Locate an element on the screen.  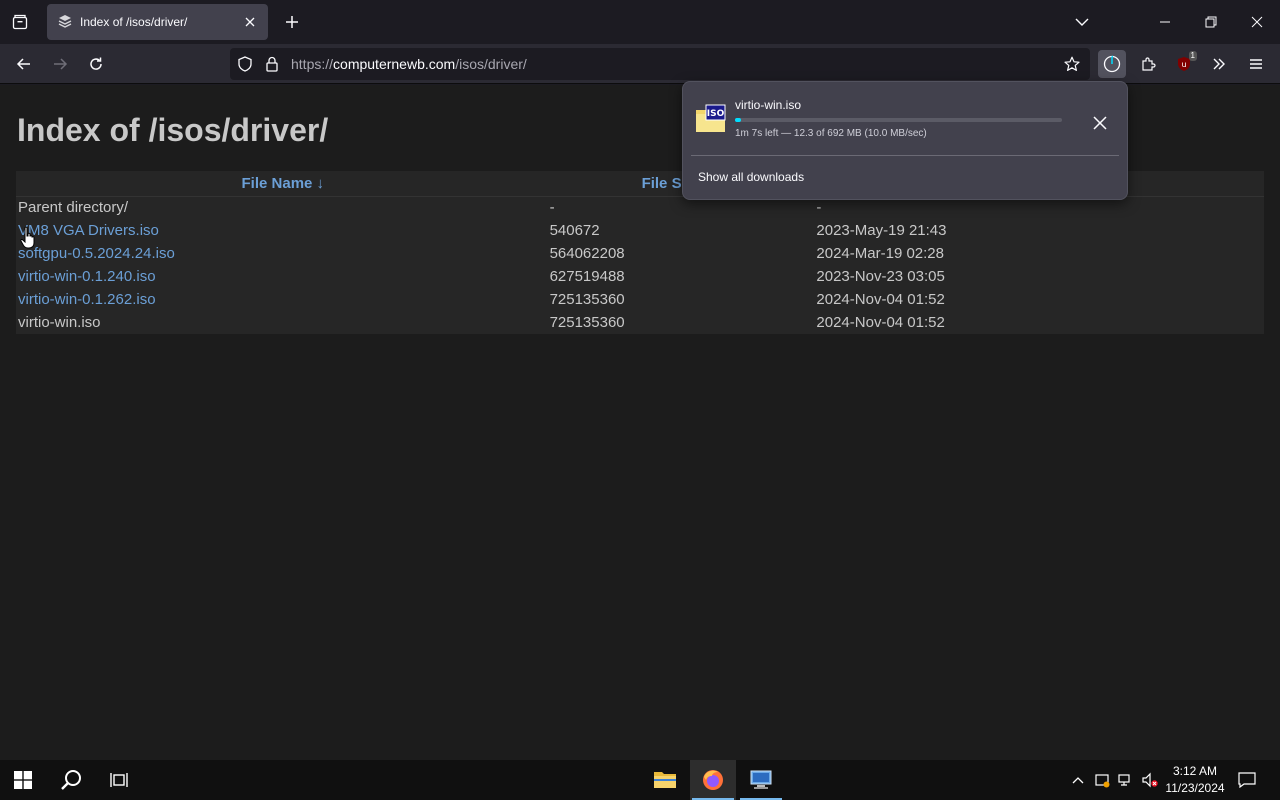
file-link: softgpu-0.5.2024.24.iso is located at coordinates (96, 253).